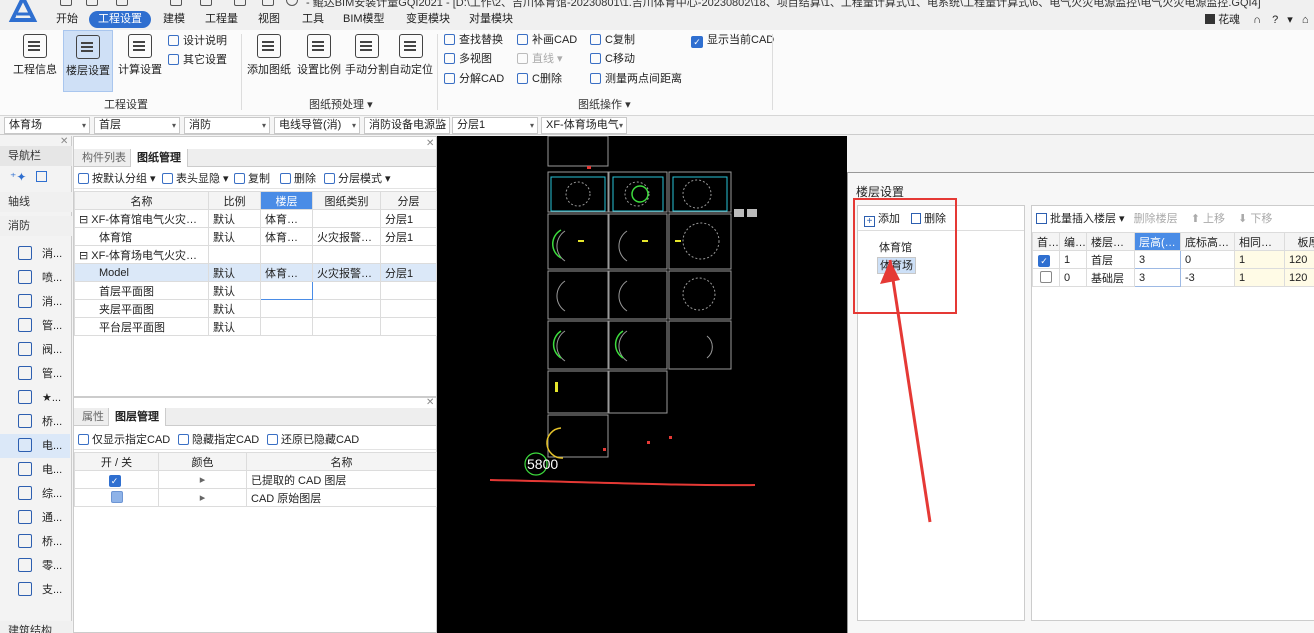 The height and width of the screenshot is (633, 1314). What do you see at coordinates (1208, 219) in the screenshot?
I see `move-up-button: ⬆ 上移` at bounding box center [1208, 219].